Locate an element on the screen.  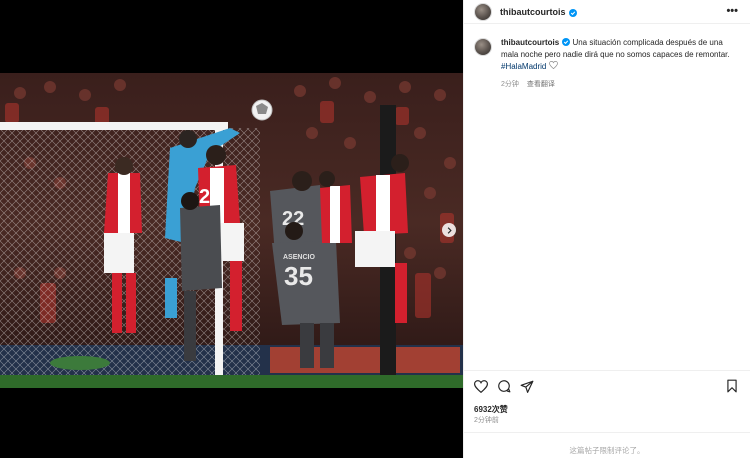
action-bar is located at coordinates (606, 386).